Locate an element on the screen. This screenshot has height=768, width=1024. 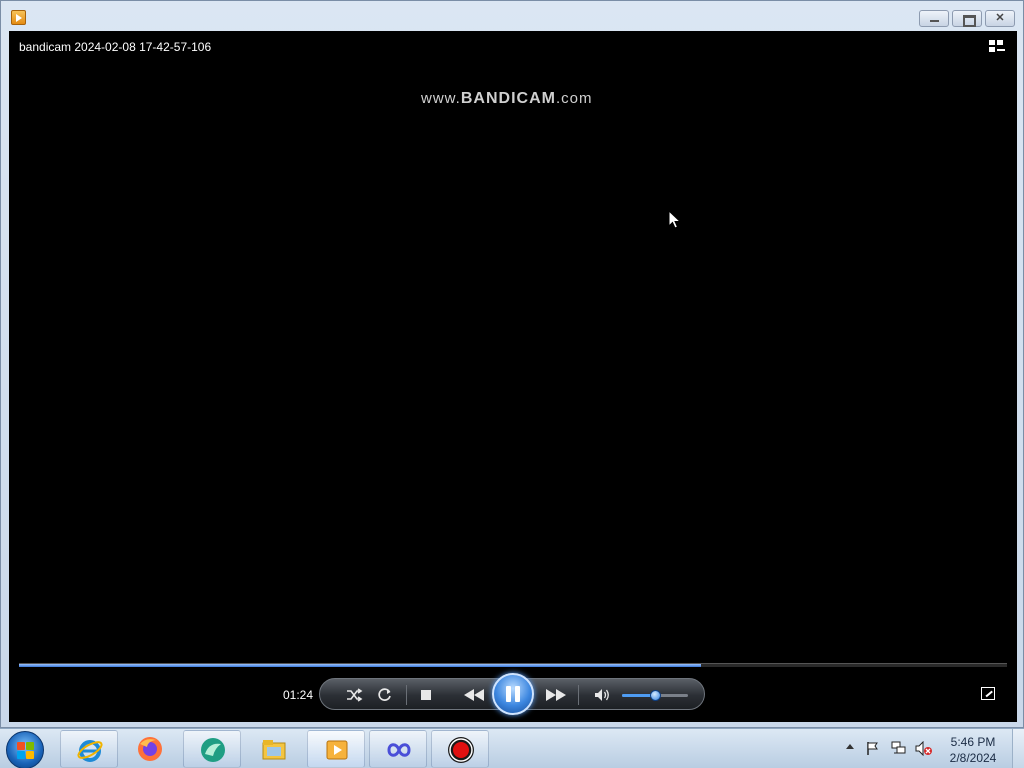
fast-forward-button is located at coordinates (556, 695).